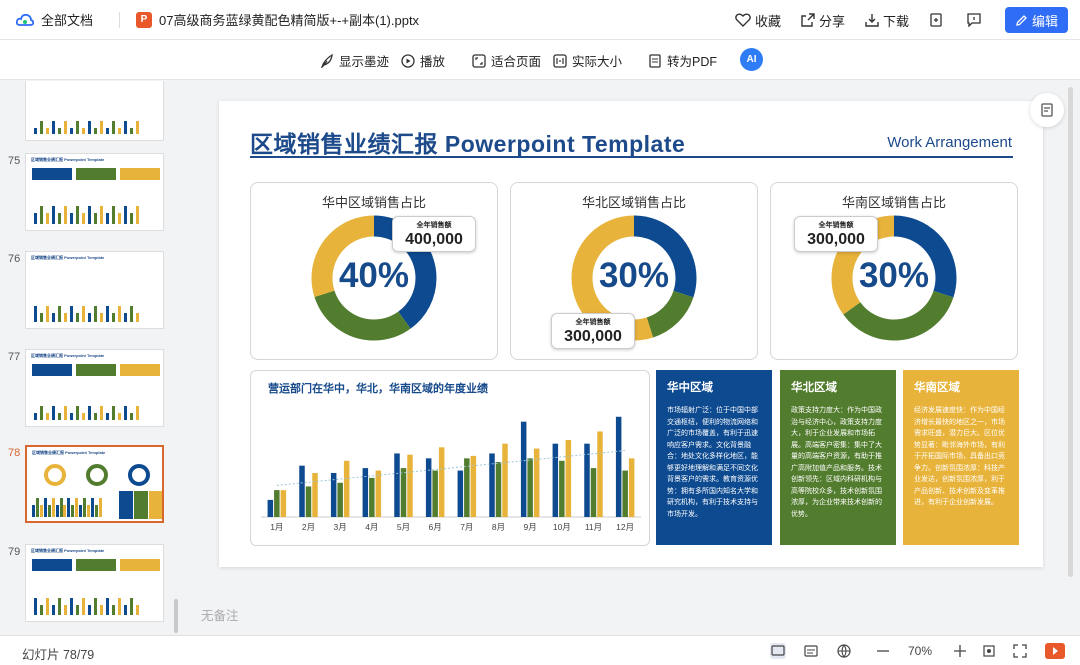 Image resolution: width=1080 pixels, height=665 pixels. I want to click on cloud-icon, so click(25, 20).